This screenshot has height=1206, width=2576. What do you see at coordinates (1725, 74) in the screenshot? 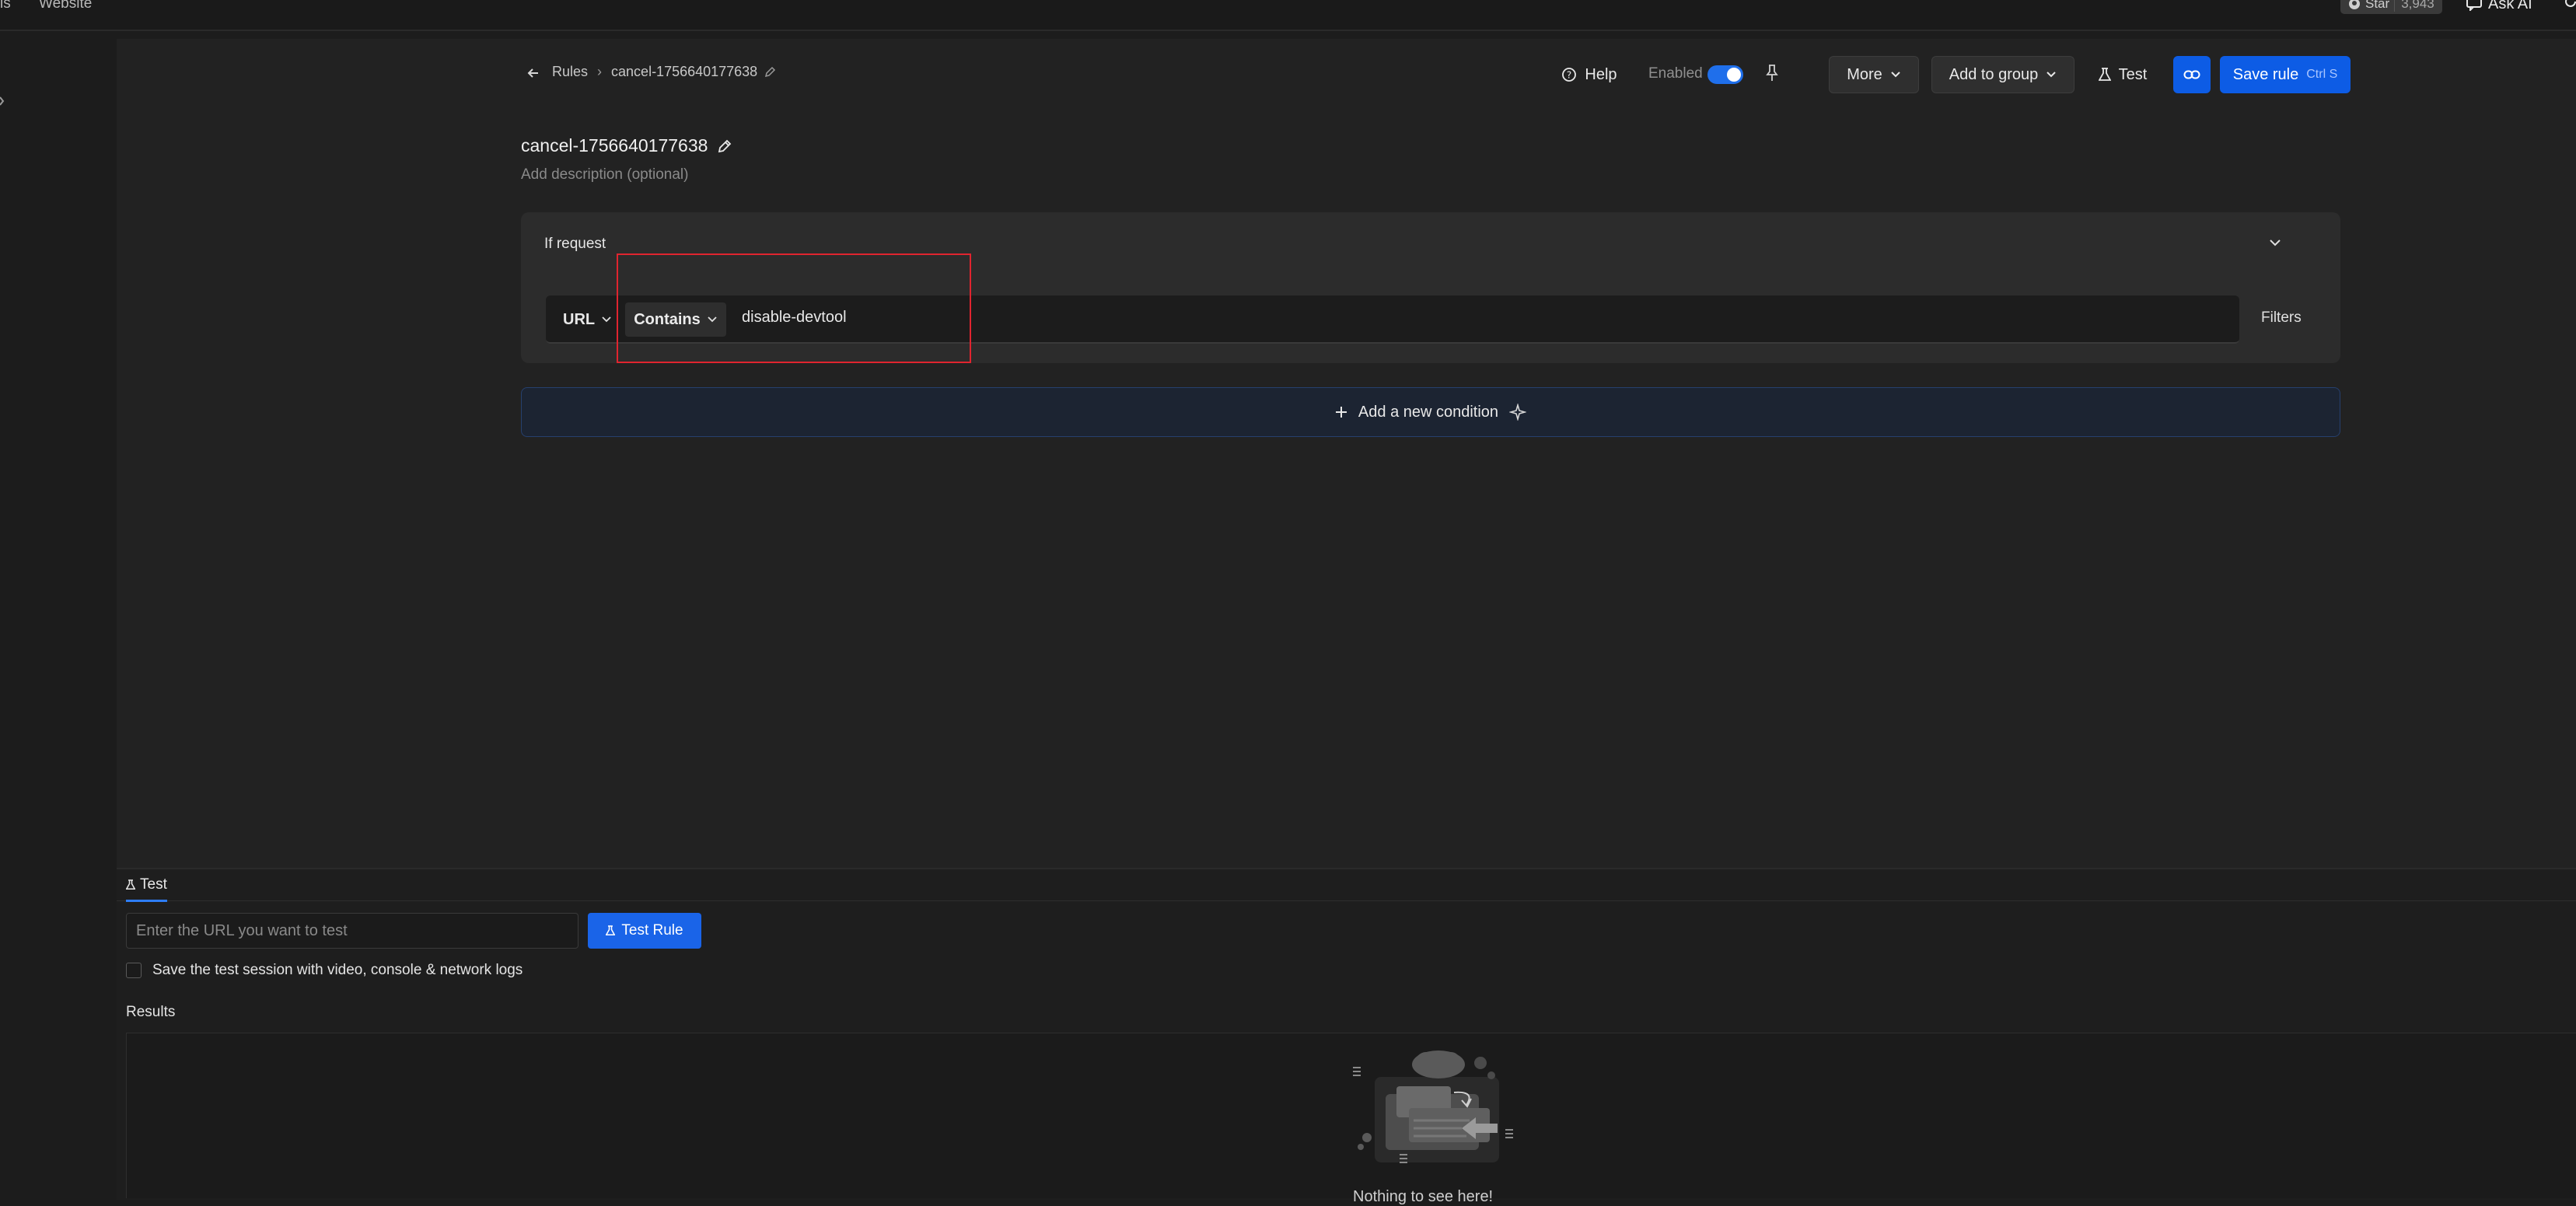
I see `enabled-toggle` at bounding box center [1725, 74].